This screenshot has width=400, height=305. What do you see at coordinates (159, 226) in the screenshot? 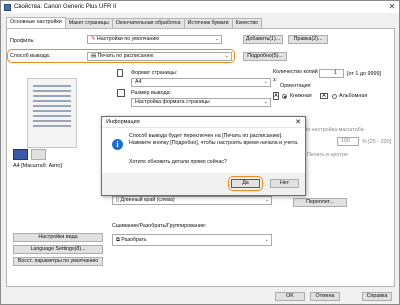
I see `collate-label: Сшивание/Разобрать/Группирование:` at bounding box center [159, 226].